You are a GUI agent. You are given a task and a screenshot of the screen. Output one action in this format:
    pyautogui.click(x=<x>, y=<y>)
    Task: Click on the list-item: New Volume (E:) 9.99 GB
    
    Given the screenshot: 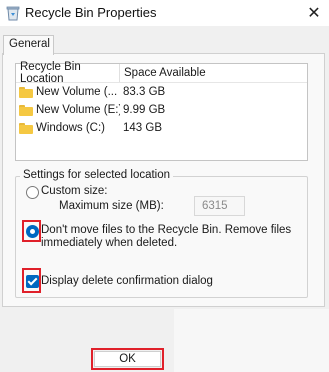 What is the action you would take?
    pyautogui.click(x=161, y=110)
    